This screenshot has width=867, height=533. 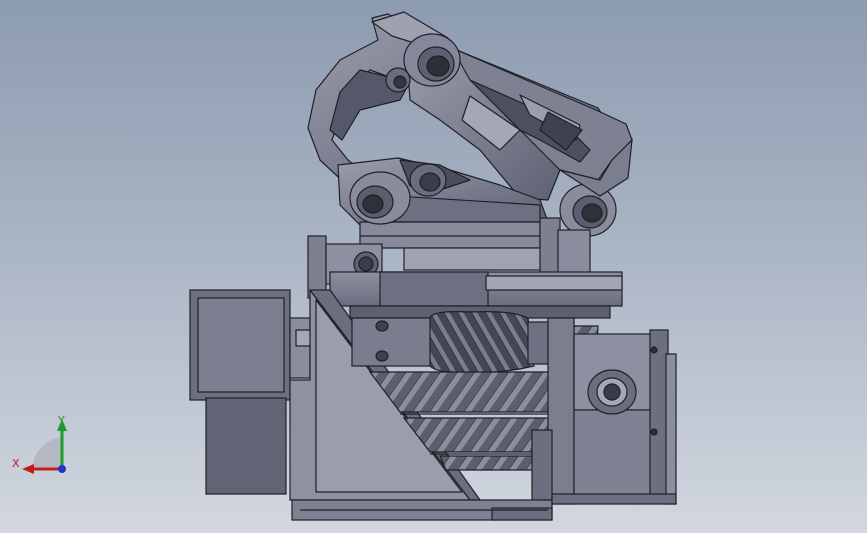 What do you see at coordinates (604, 411) in the screenshot?
I see `bearing-mount` at bounding box center [604, 411].